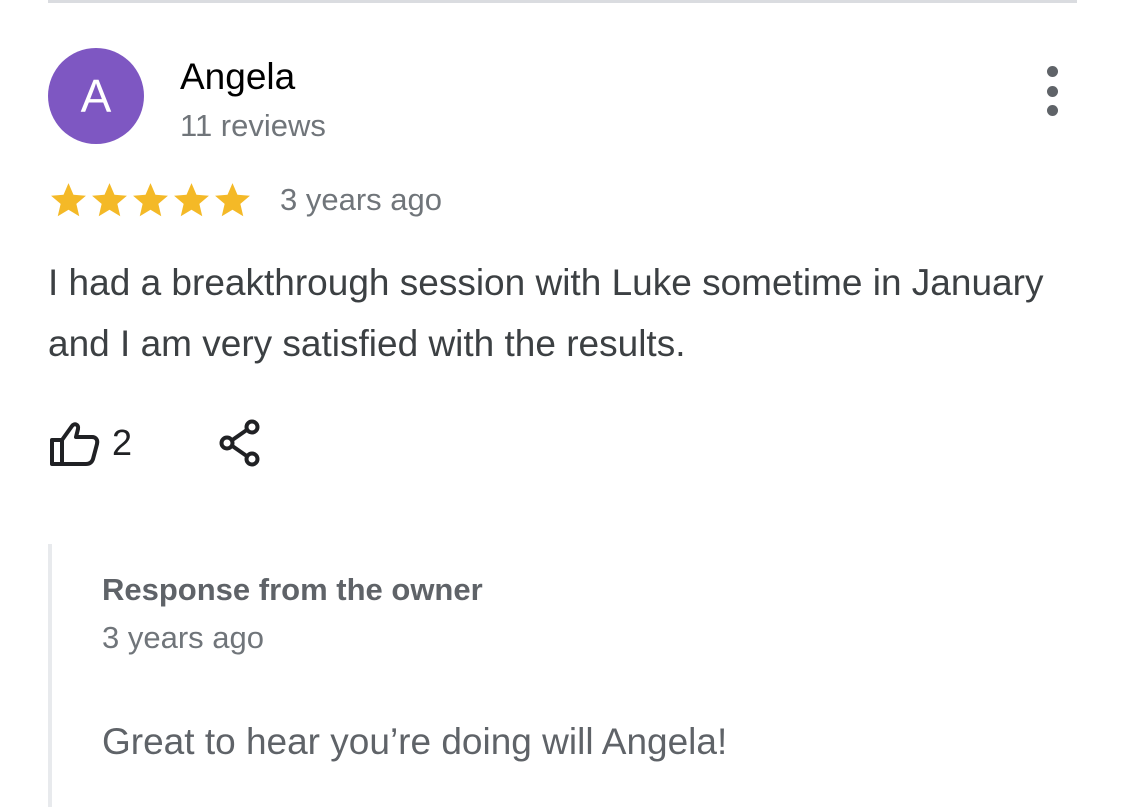  I want to click on owner-response-time: 3 years ago, so click(183, 637).